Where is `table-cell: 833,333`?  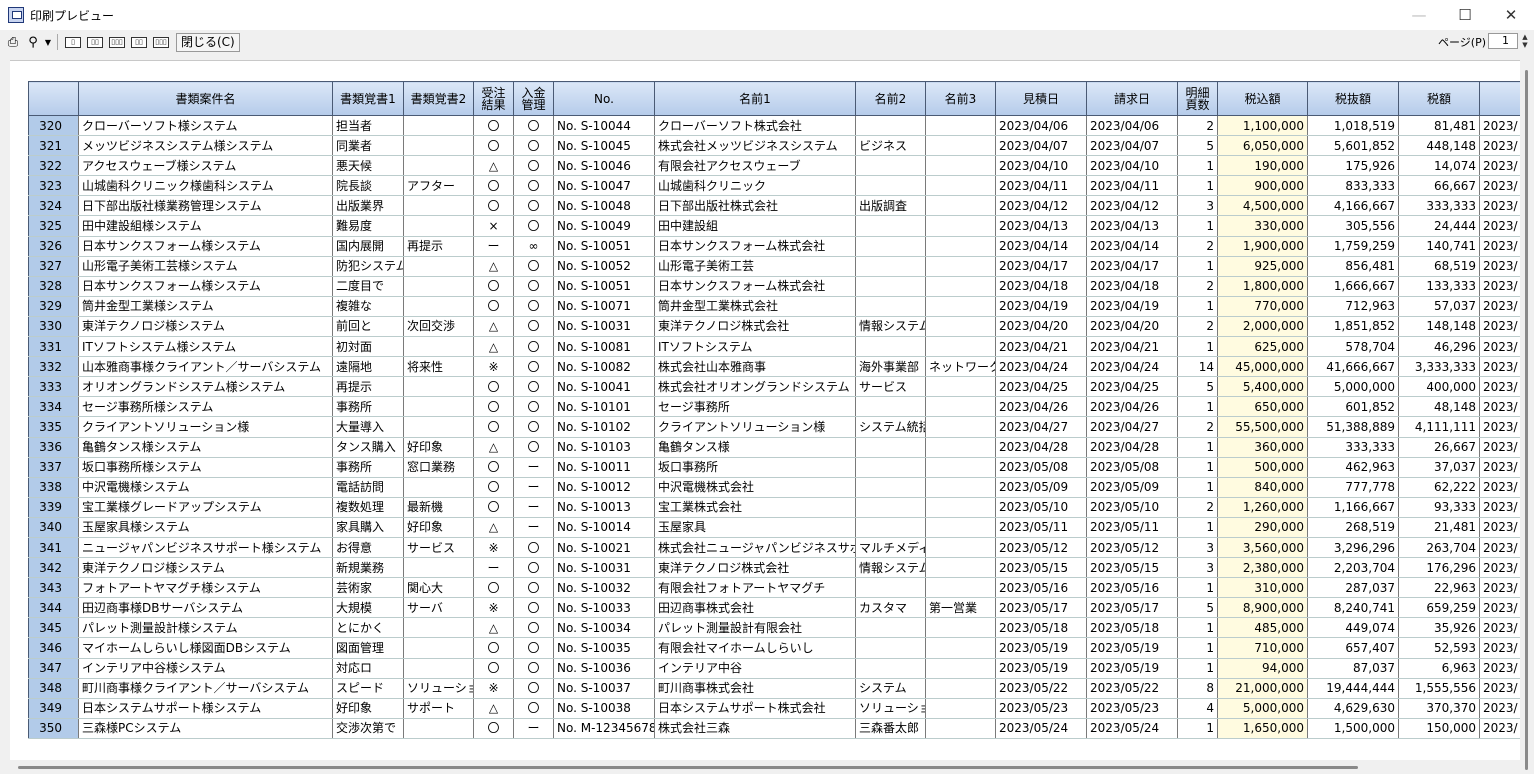 table-cell: 833,333 is located at coordinates (1353, 186).